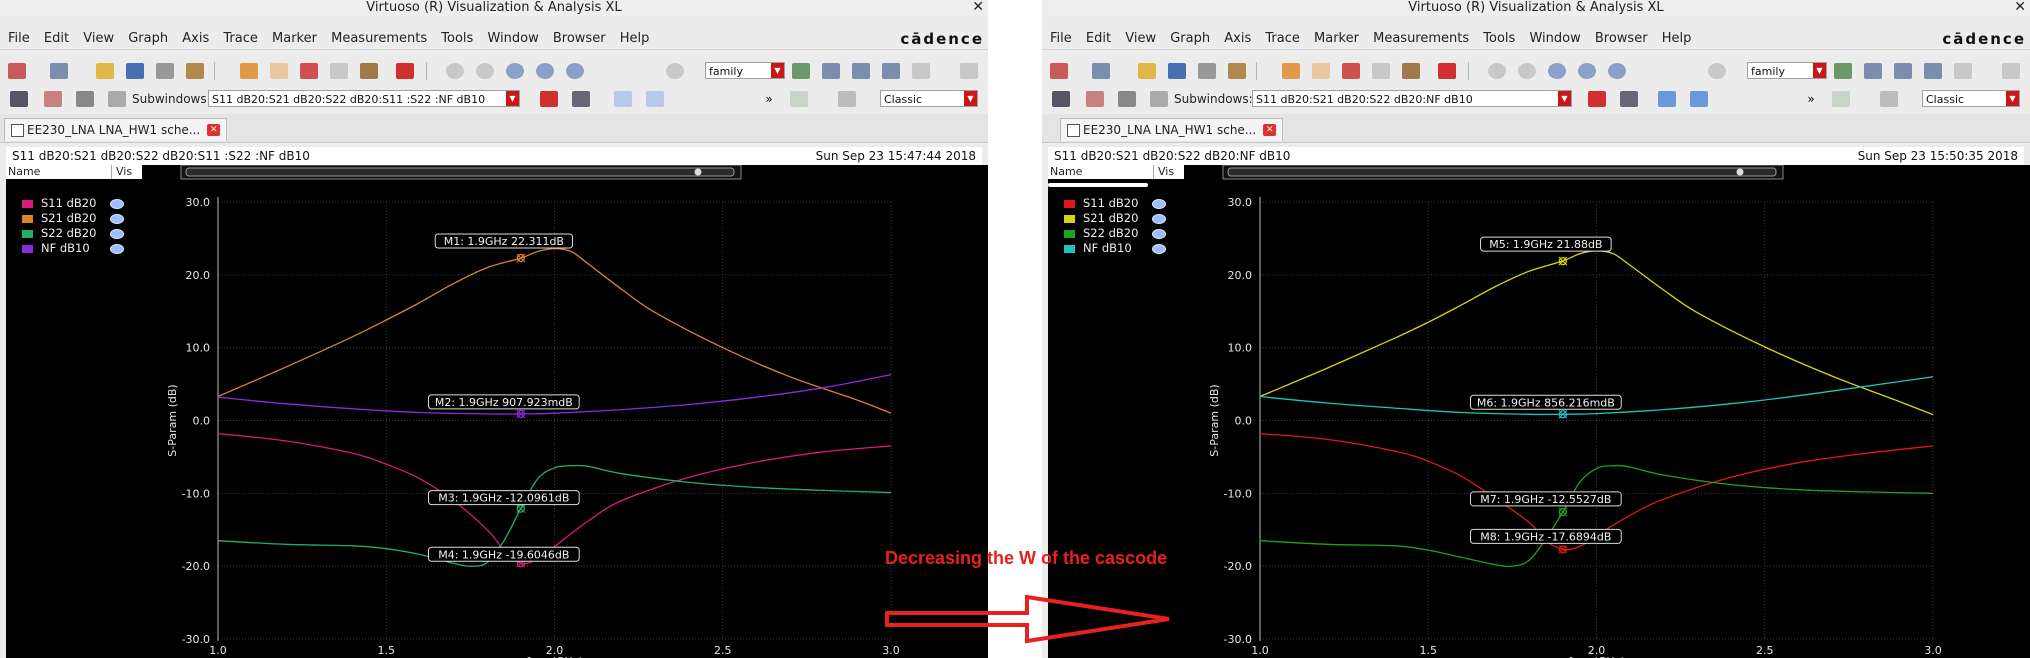  I want to click on marker-tool-icon, so click(53, 99).